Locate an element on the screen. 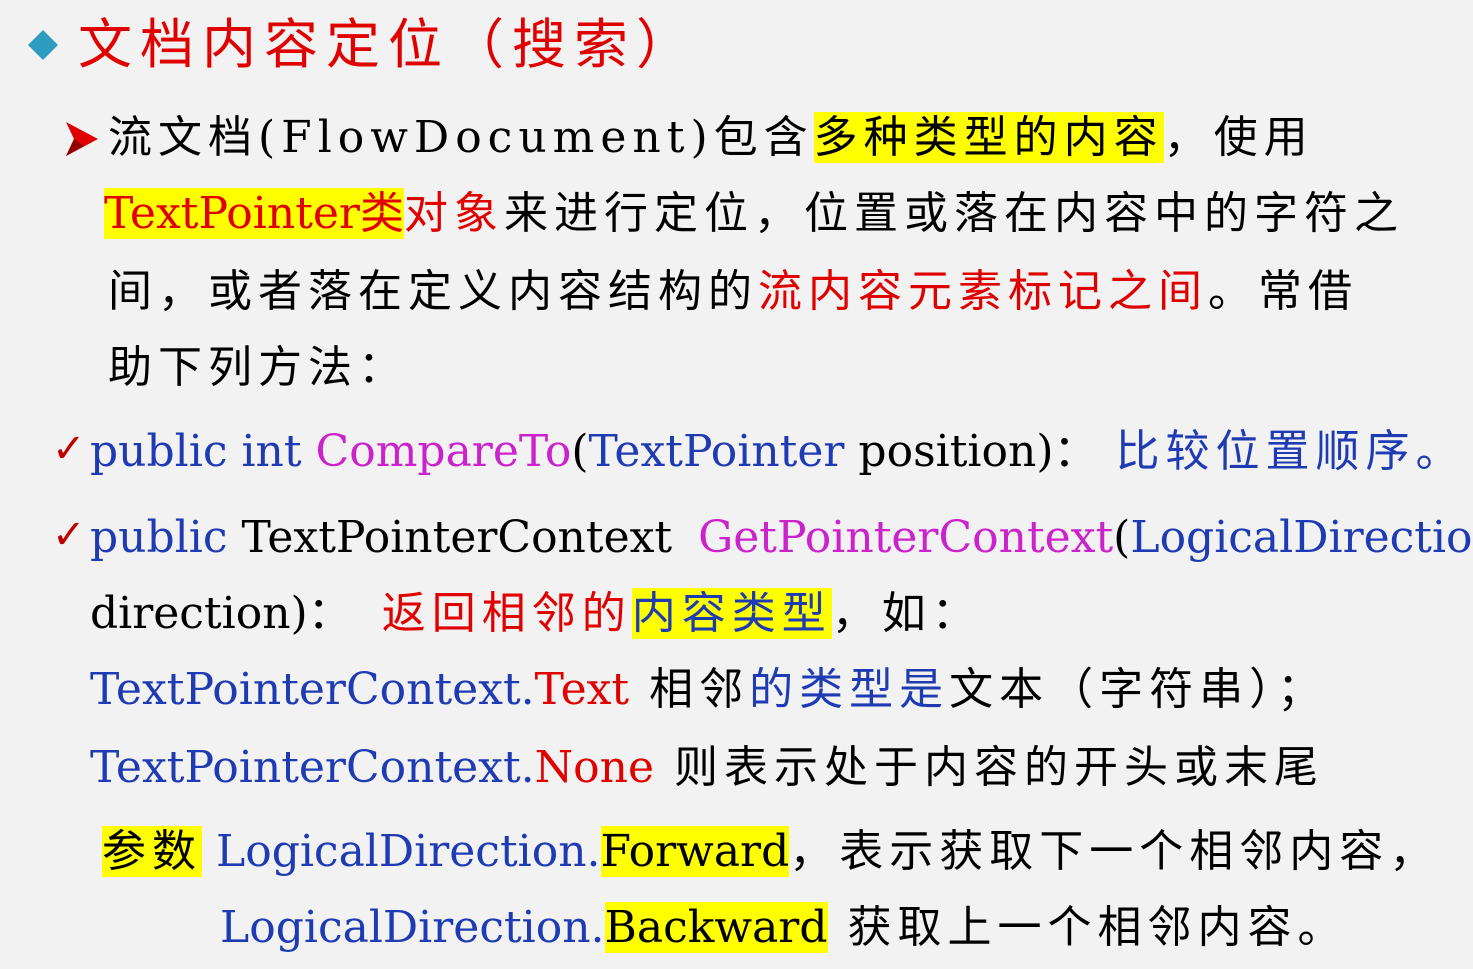  bullet-text: 间，或者落在定义内容结构的 is located at coordinates (433, 291).